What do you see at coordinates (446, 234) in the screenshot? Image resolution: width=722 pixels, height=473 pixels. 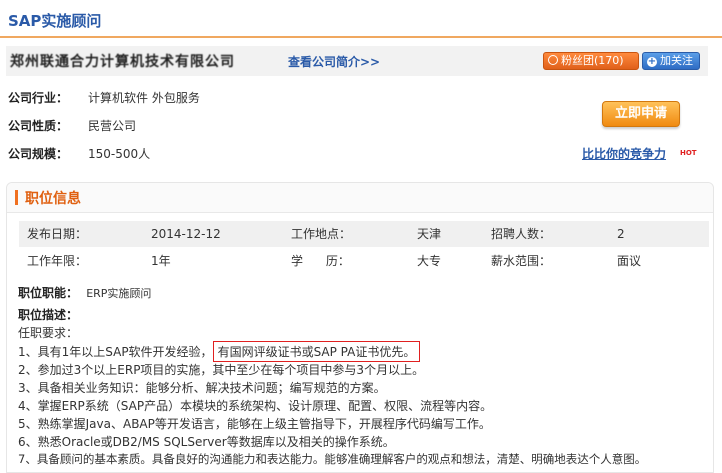 I see `work-location-value: 天津` at bounding box center [446, 234].